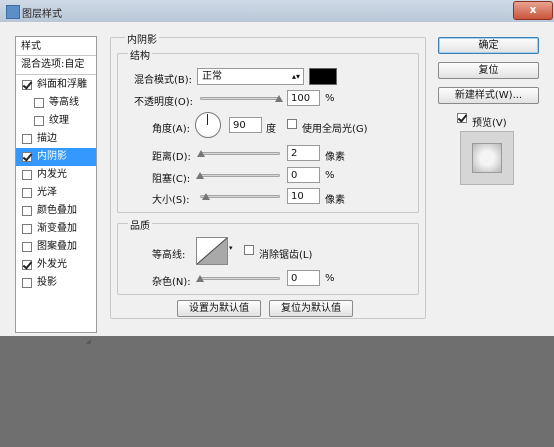  I want to click on choke-unit: %, so click(330, 175).